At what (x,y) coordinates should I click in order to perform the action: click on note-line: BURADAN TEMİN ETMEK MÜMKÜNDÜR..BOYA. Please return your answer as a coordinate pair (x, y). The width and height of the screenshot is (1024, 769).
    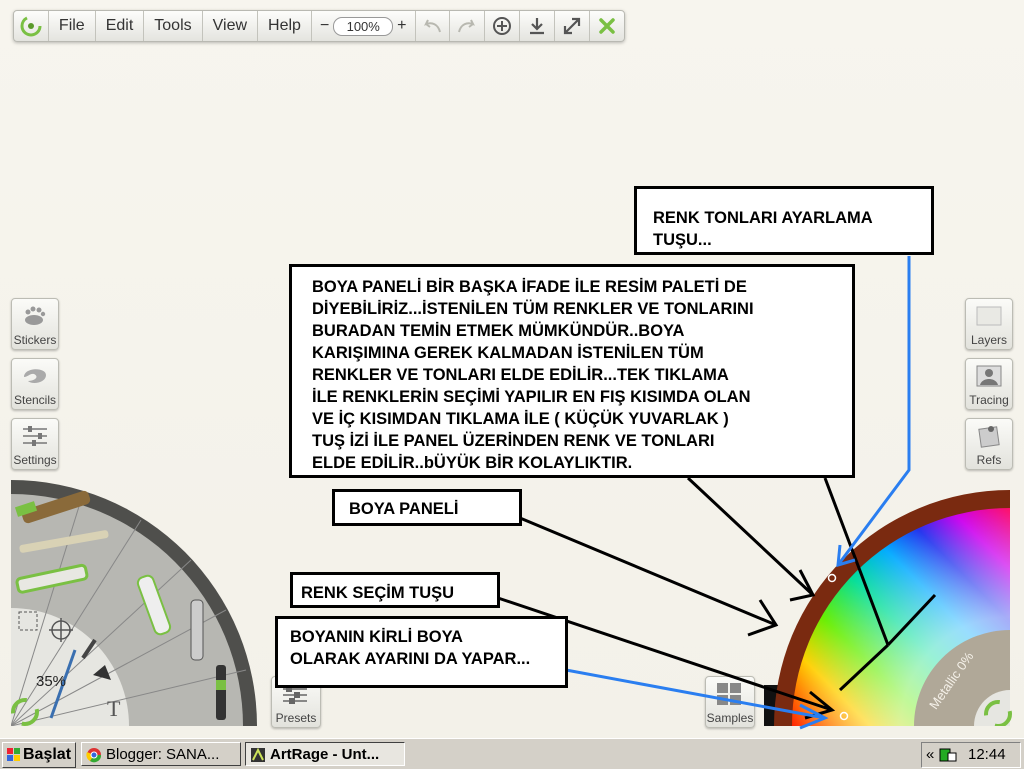
    Looking at the image, I should click on (498, 331).